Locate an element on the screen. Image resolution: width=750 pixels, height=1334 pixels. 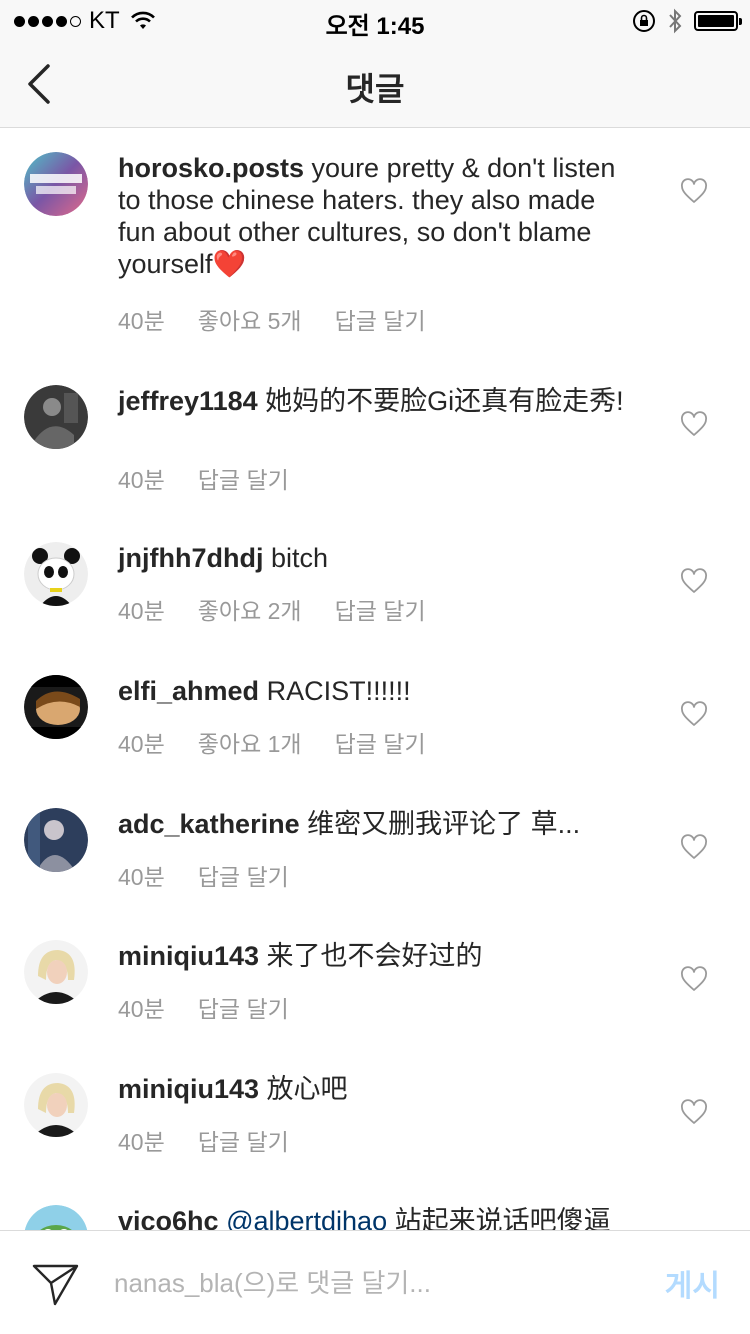
comment-username: elfi_ahmed is located at coordinates (188, 691).